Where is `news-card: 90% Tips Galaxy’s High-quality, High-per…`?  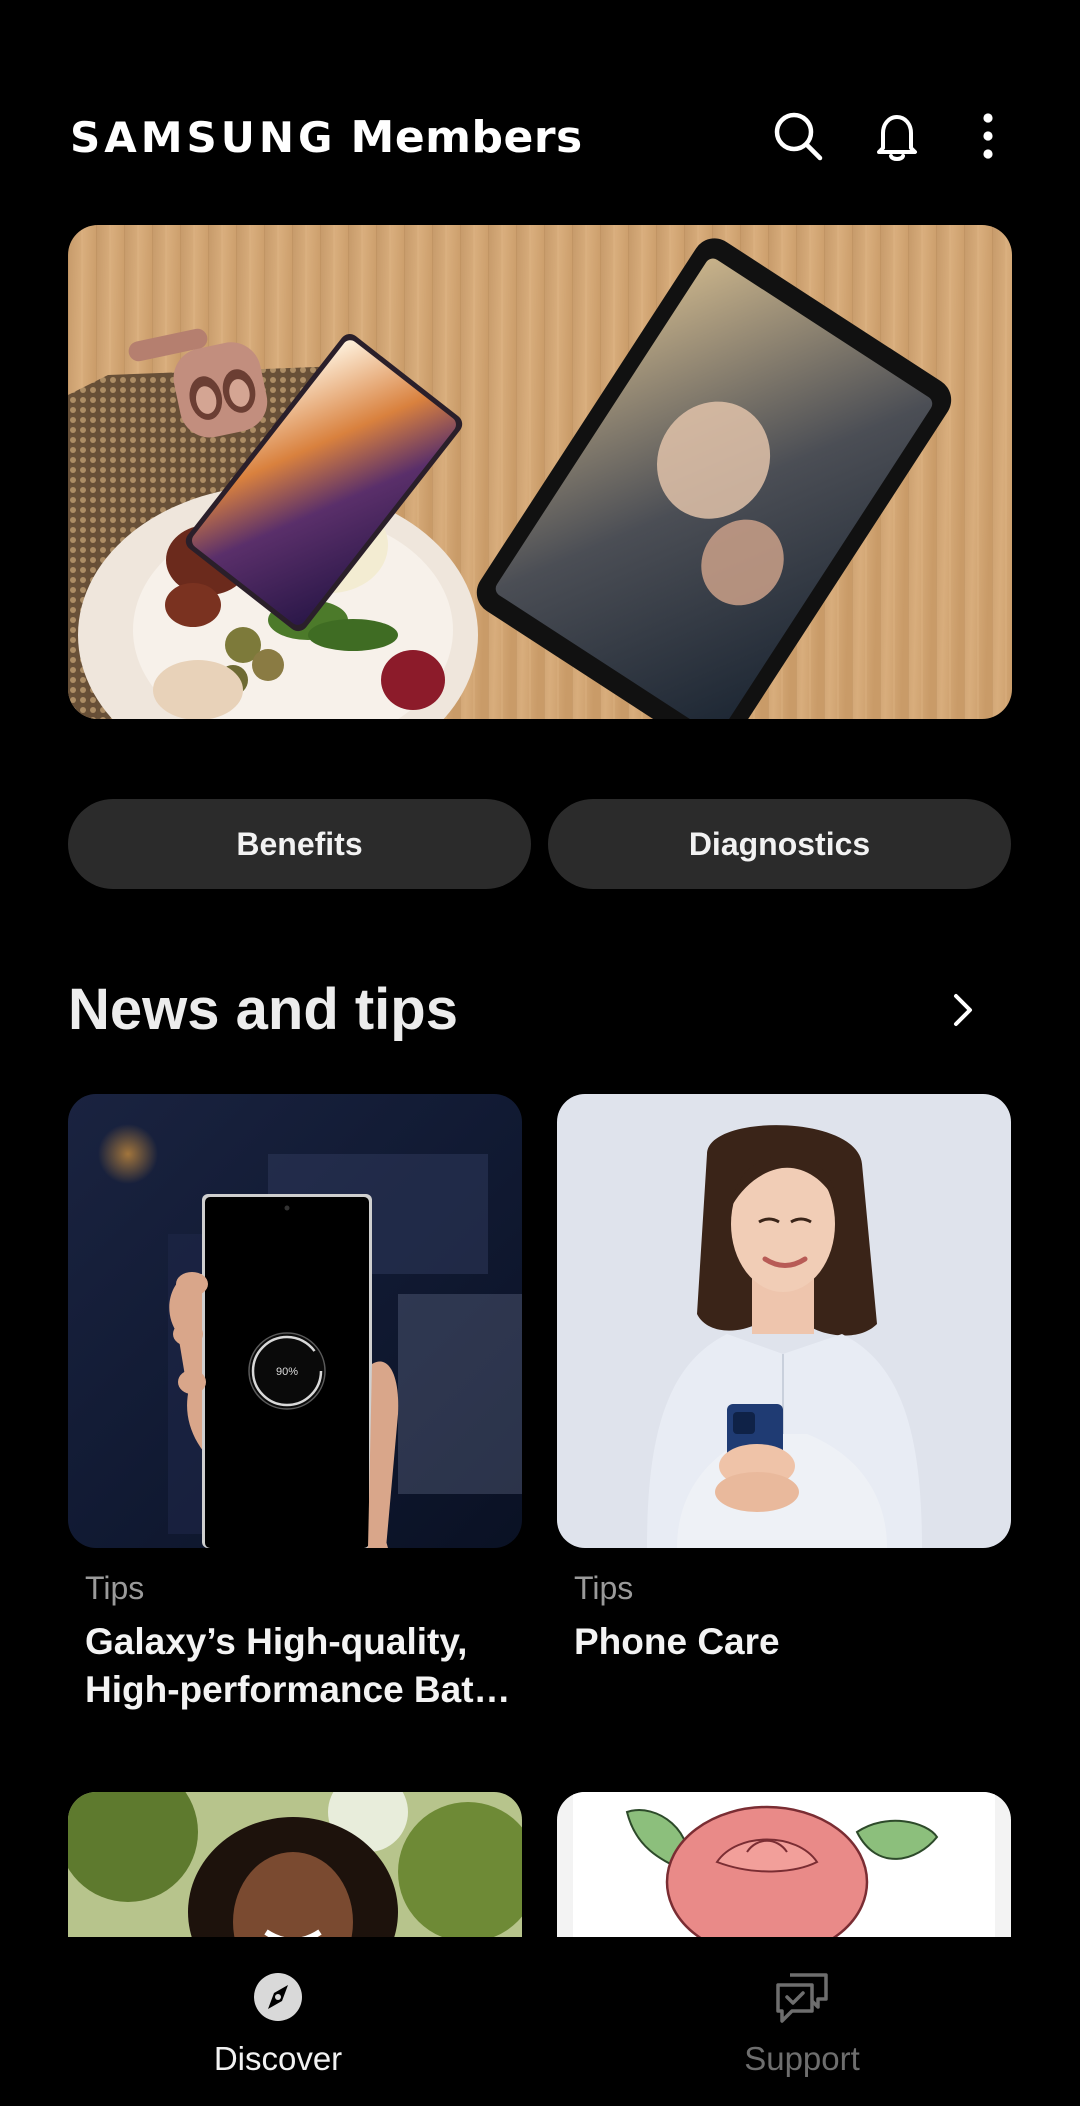 news-card: 90% Tips Galaxy’s High-quality, High-per… is located at coordinates (295, 1414).